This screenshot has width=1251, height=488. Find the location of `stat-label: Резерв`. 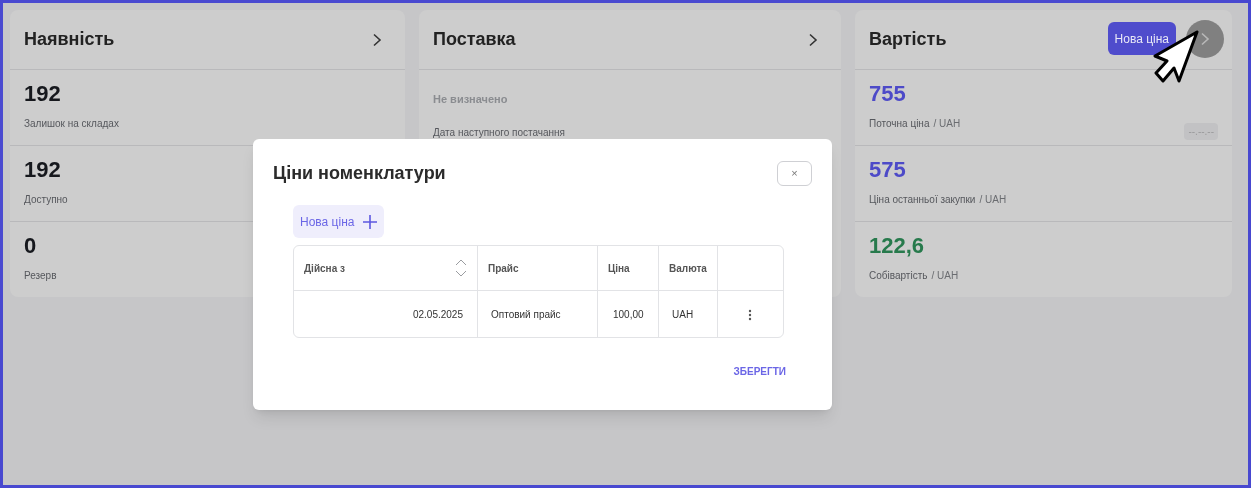

stat-label: Резерв is located at coordinates (40, 276).